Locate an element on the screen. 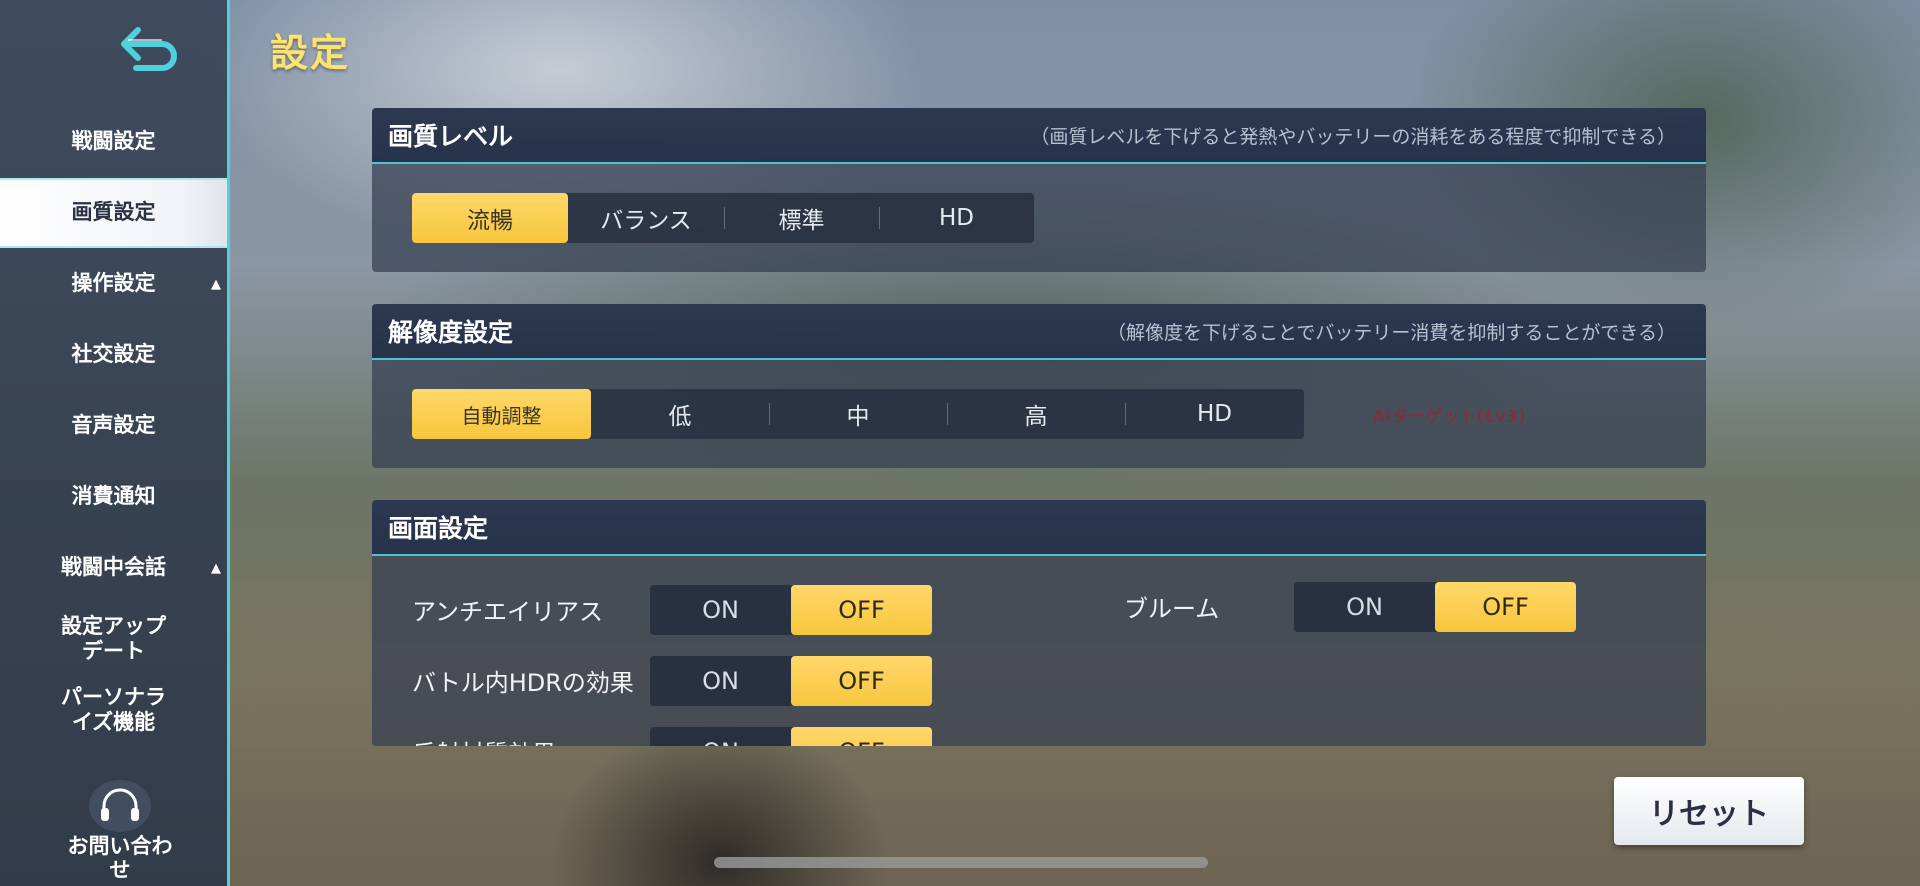  sidebar-item-label: 消費通知 is located at coordinates (113, 496).